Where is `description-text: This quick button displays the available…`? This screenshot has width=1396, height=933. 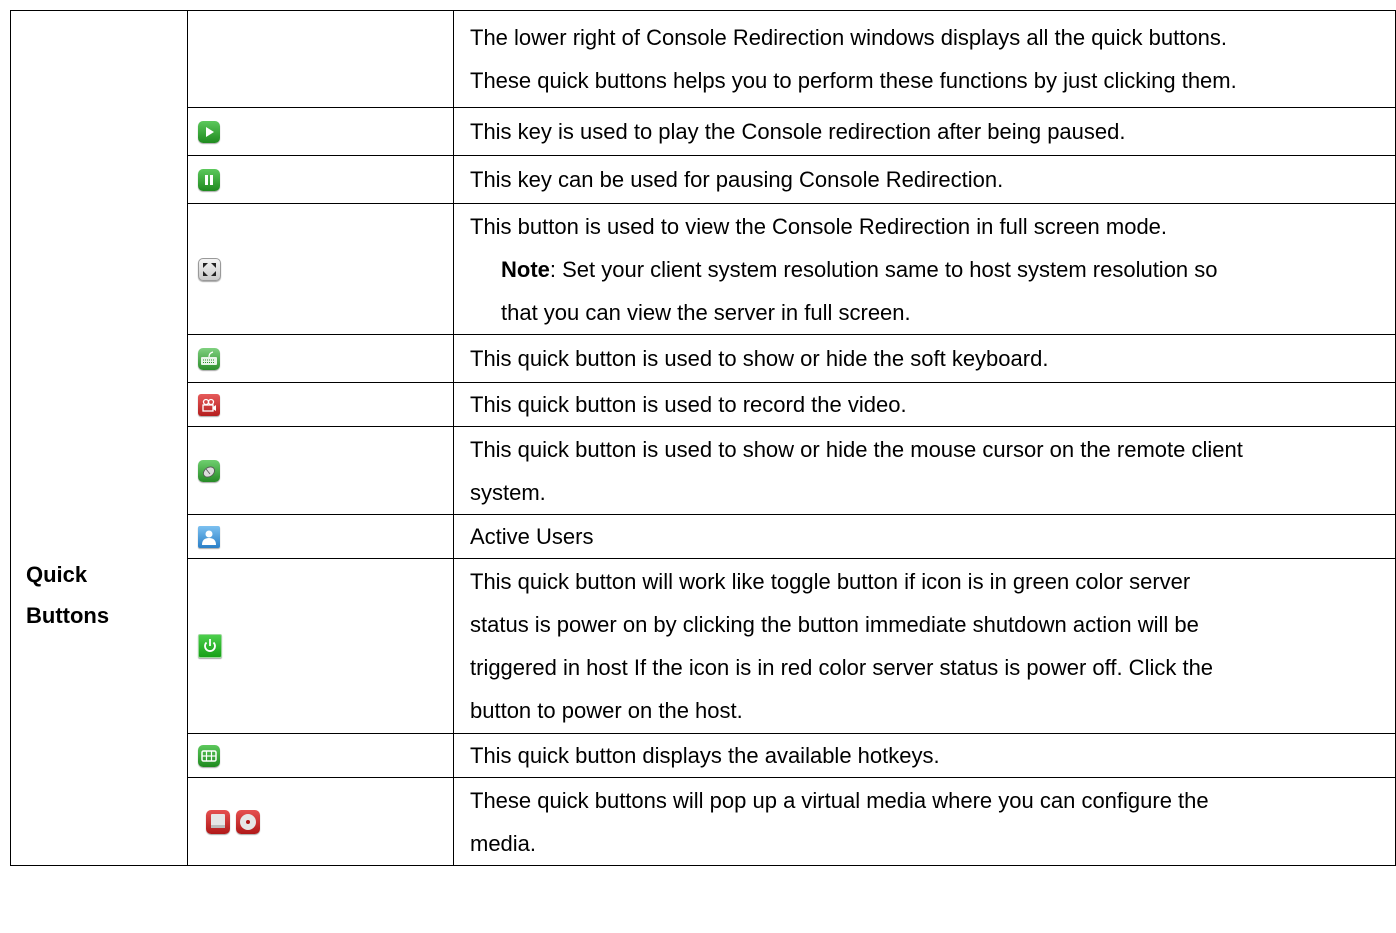 description-text: This quick button displays the available… is located at coordinates (705, 755).